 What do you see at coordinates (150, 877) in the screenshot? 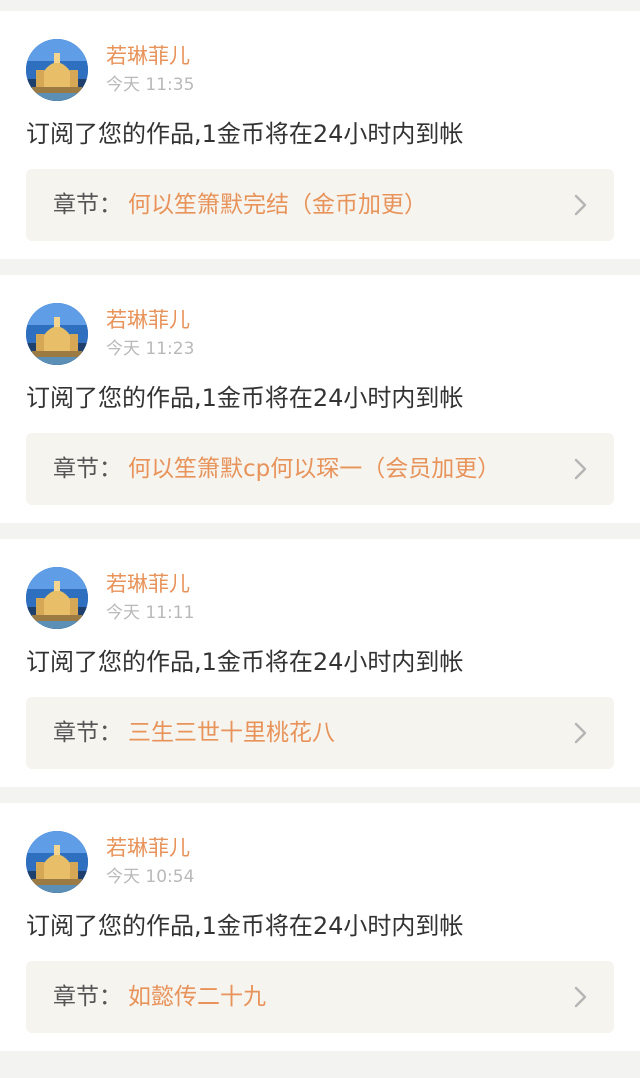
I see `timestamp: 今天 10:54` at bounding box center [150, 877].